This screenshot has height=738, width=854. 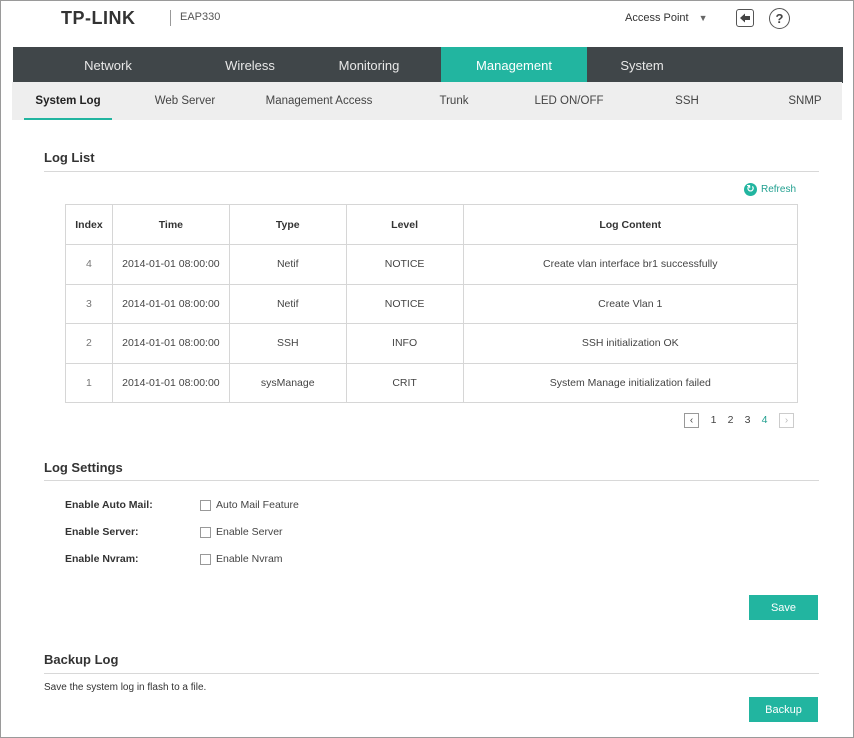 I want to click on device-model: EAP330, so click(x=200, y=17).